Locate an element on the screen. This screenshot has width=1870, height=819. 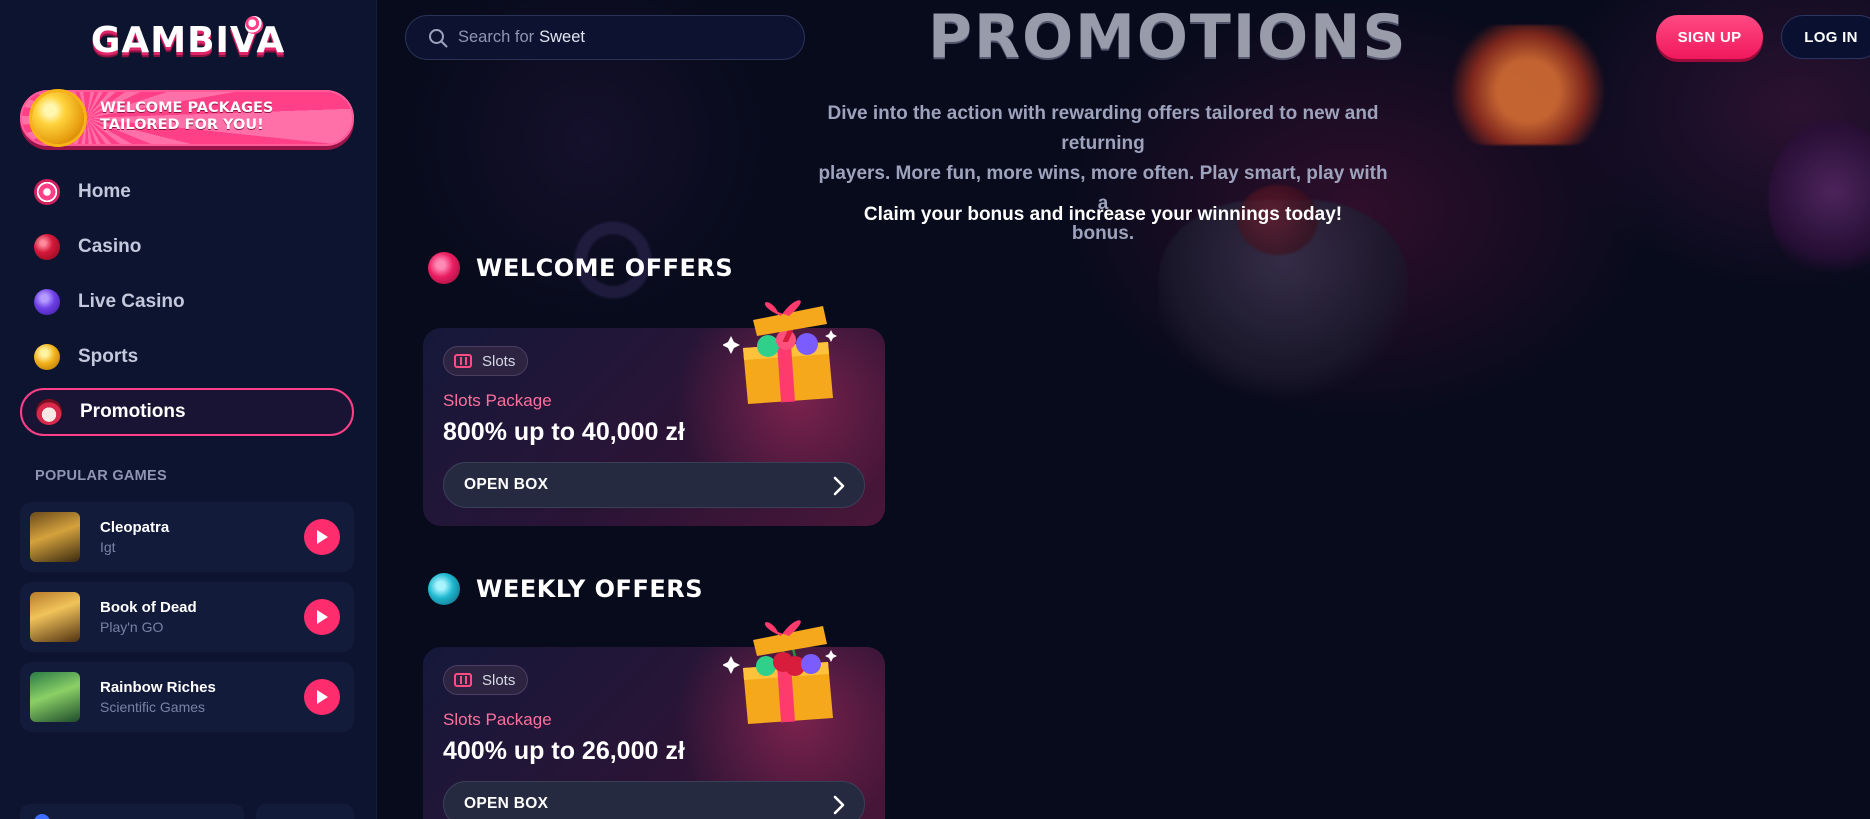
sidebar-item-label: Casino is located at coordinates (110, 246).